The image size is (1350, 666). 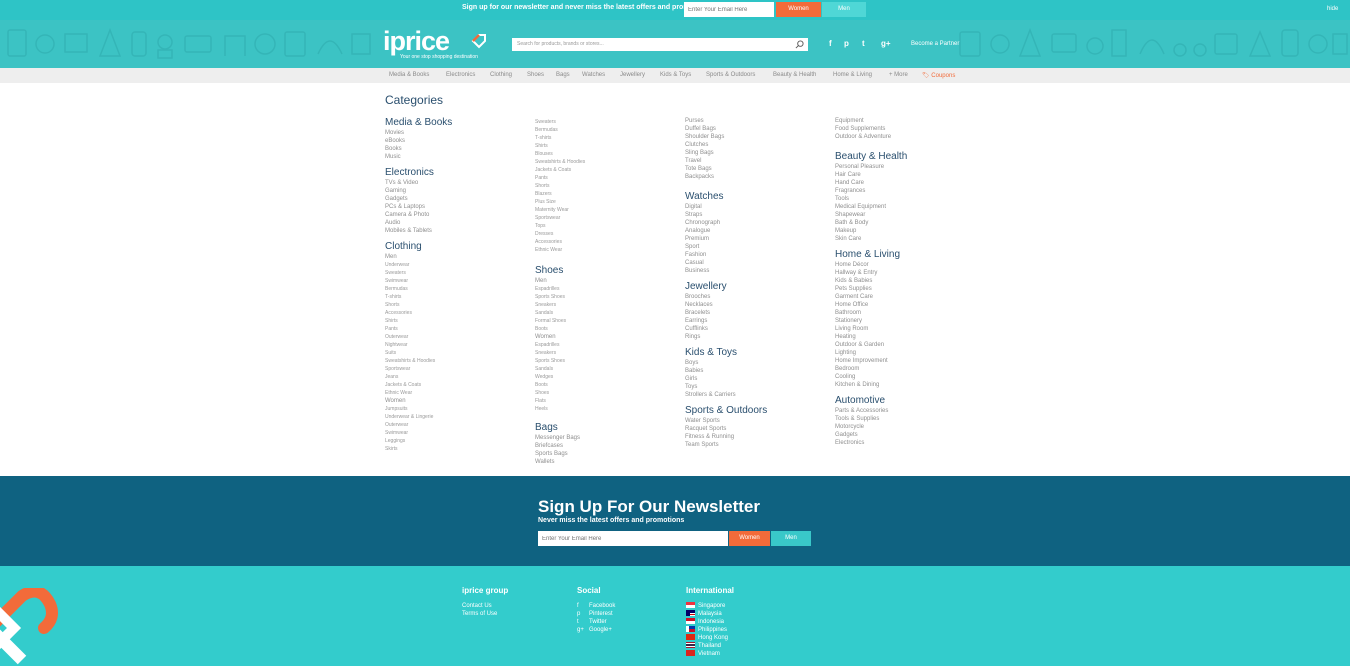 What do you see at coordinates (910, 167) in the screenshot?
I see `category-link: Personal Pleasure` at bounding box center [910, 167].